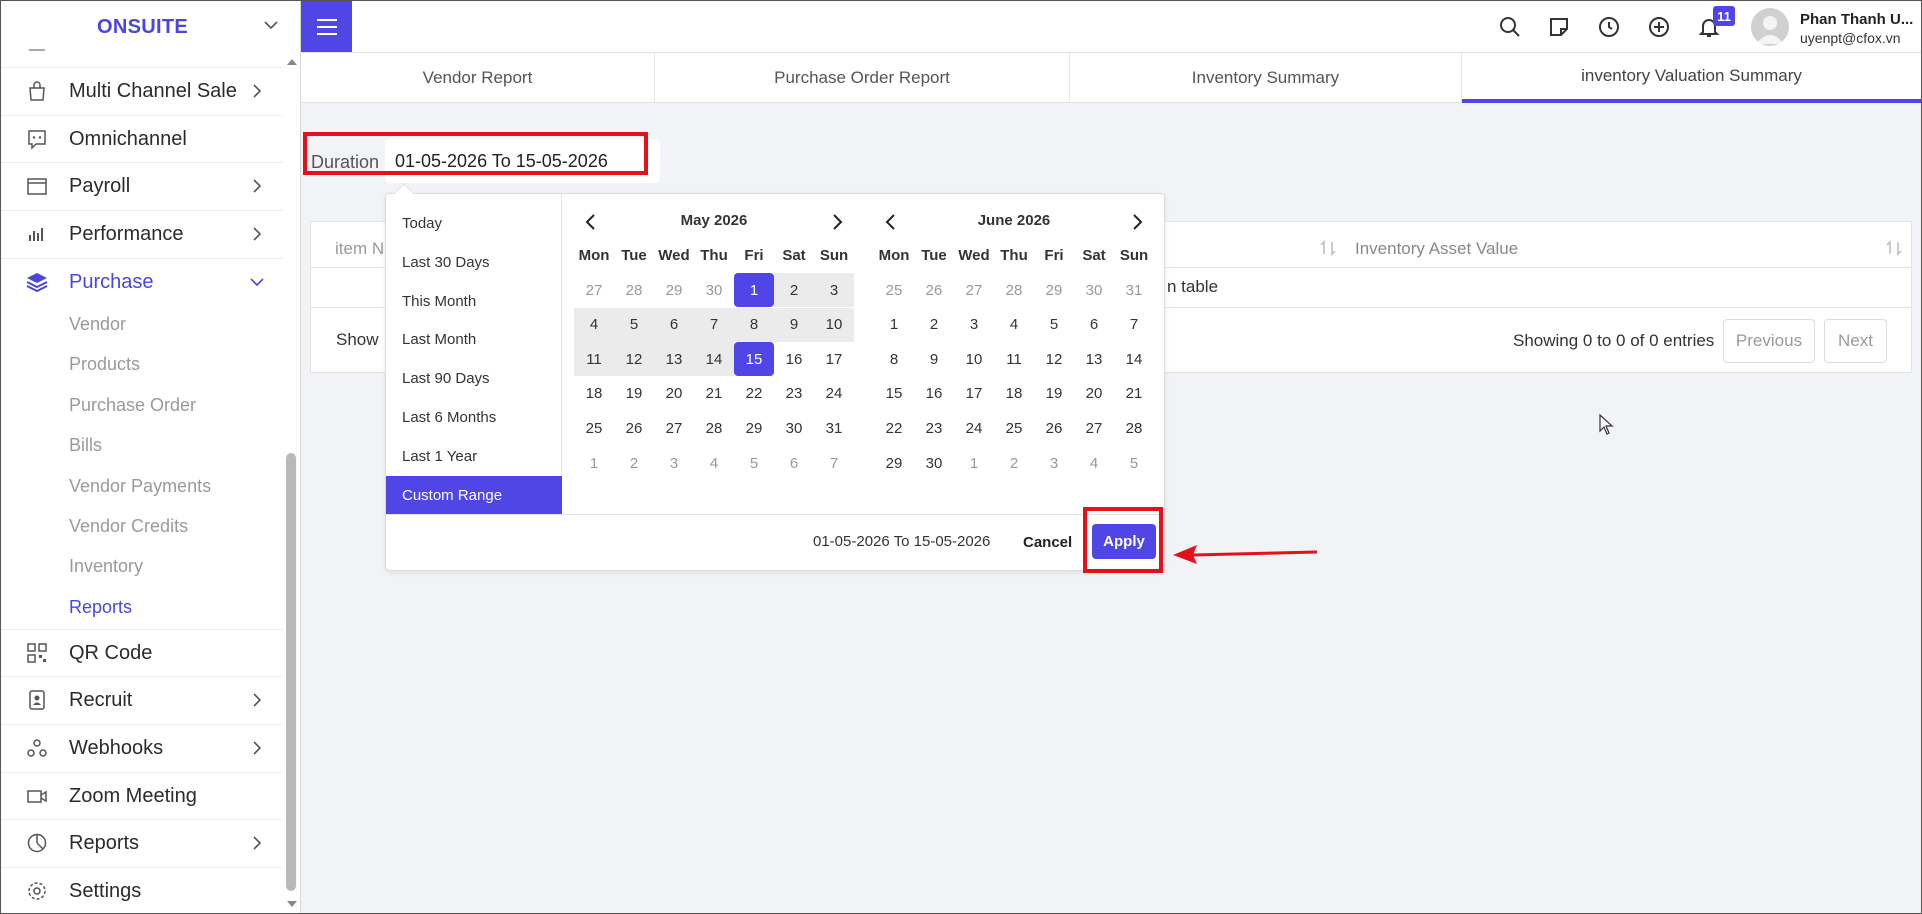 The width and height of the screenshot is (1922, 914). I want to click on calendar-day: 27, so click(674, 428).